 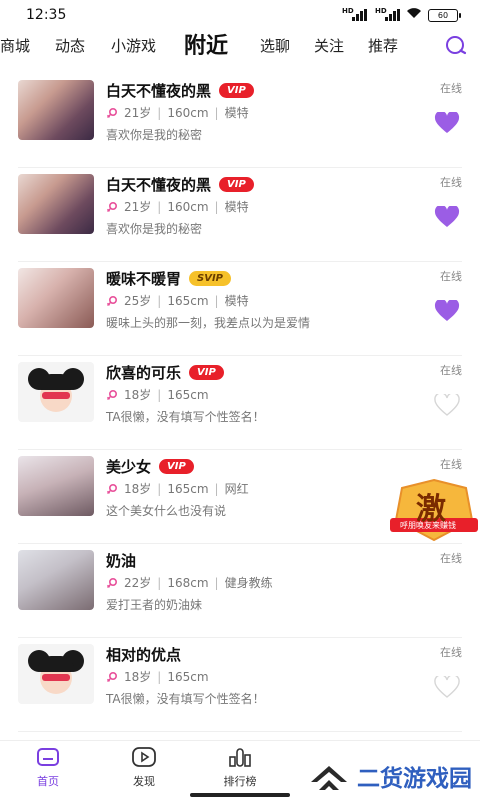 I want to click on user-job: 模特, so click(x=236, y=207).